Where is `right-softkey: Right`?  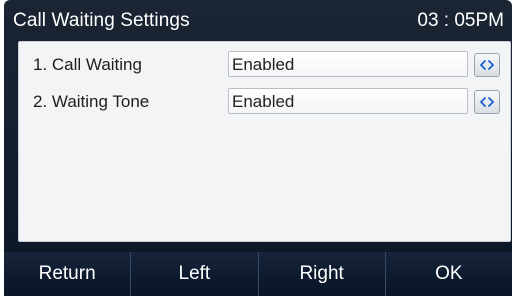 right-softkey: Right is located at coordinates (321, 274).